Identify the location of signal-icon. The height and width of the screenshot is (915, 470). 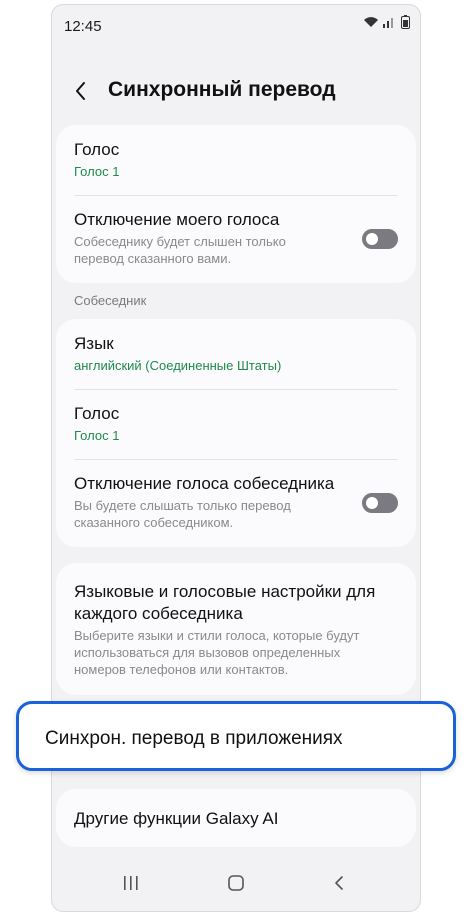
(388, 23).